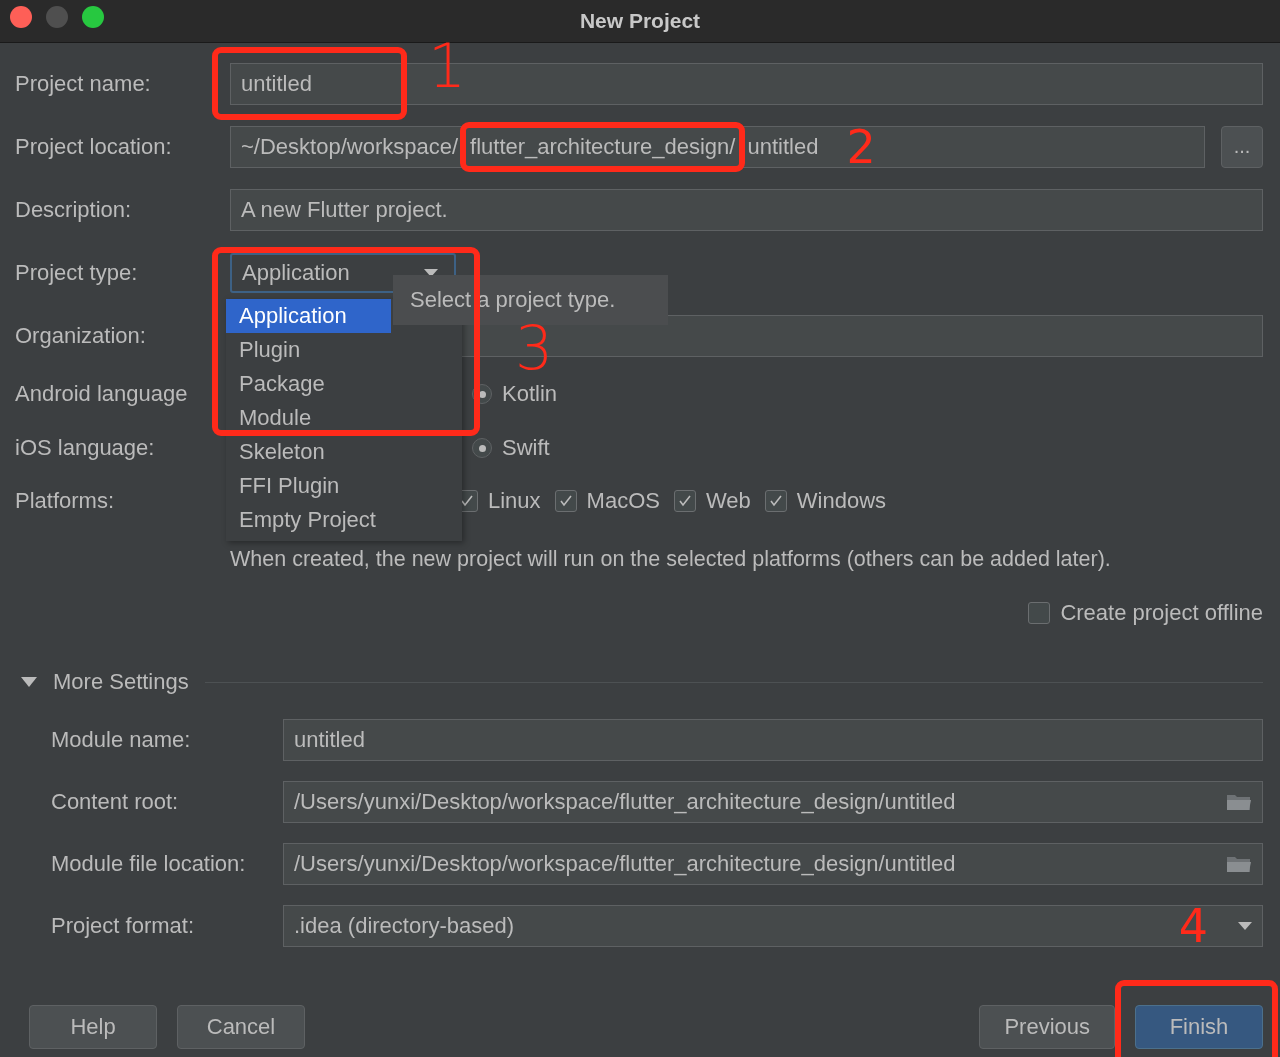 The image size is (1280, 1057). I want to click on menu-item: Package, so click(344, 383).